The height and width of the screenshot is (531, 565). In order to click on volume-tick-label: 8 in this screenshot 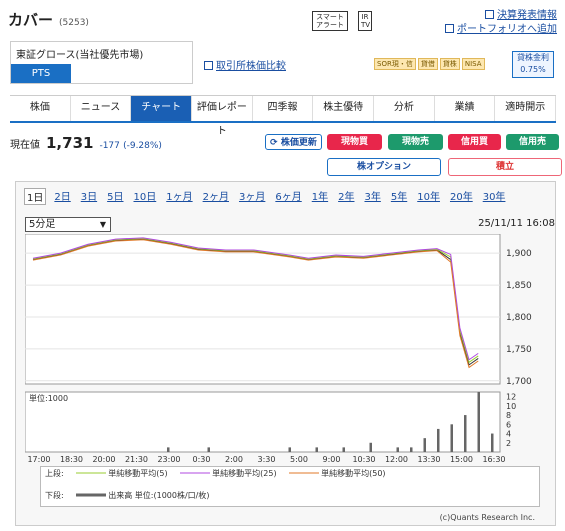, I will do `click(508, 415)`.